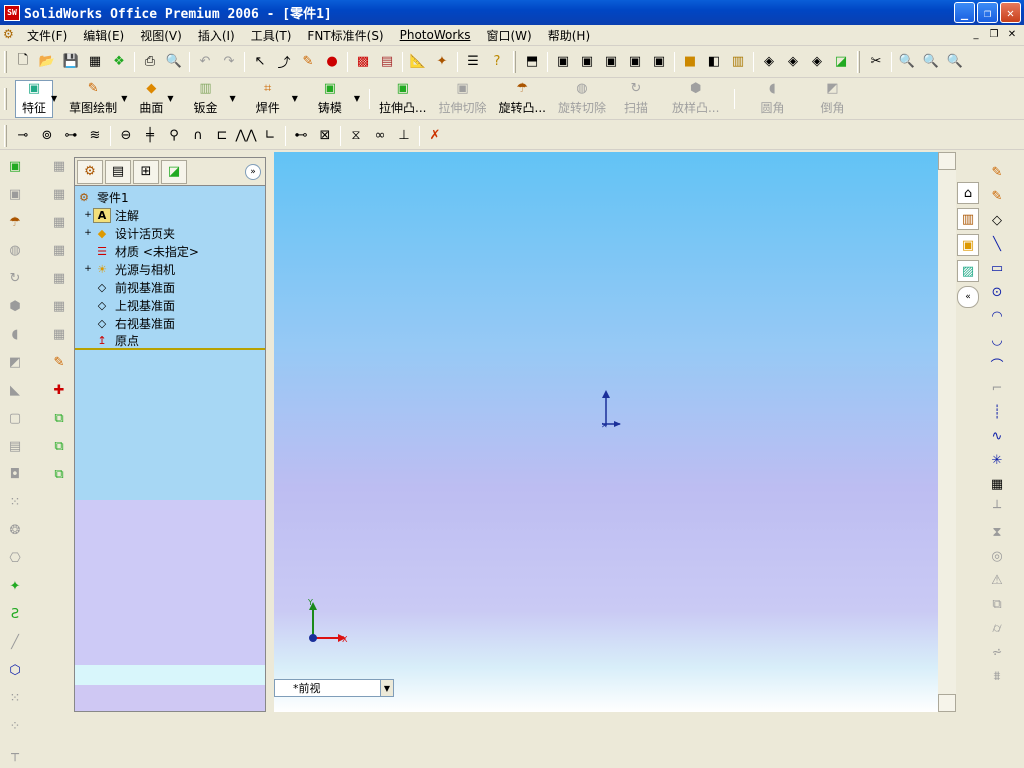 Image resolution: width=1024 pixels, height=768 pixels. Describe the element at coordinates (146, 171) in the screenshot. I see `tab-config-icon: ⊞` at that location.